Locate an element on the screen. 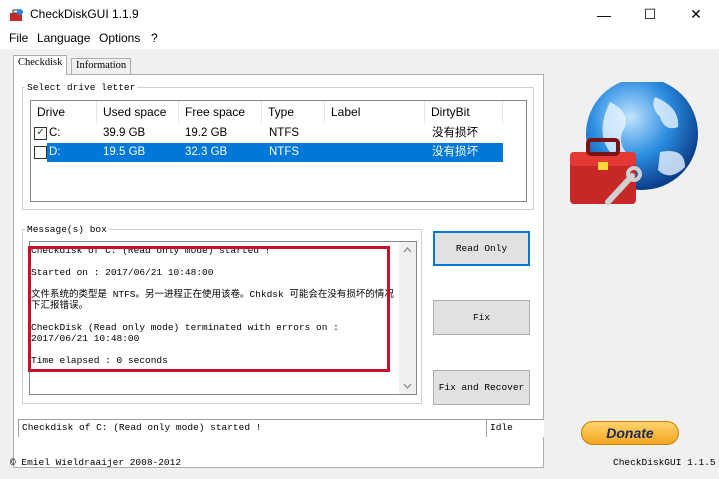 Image resolution: width=719 pixels, height=479 pixels. tab-checkdisk: Checkdisk is located at coordinates (40, 65).